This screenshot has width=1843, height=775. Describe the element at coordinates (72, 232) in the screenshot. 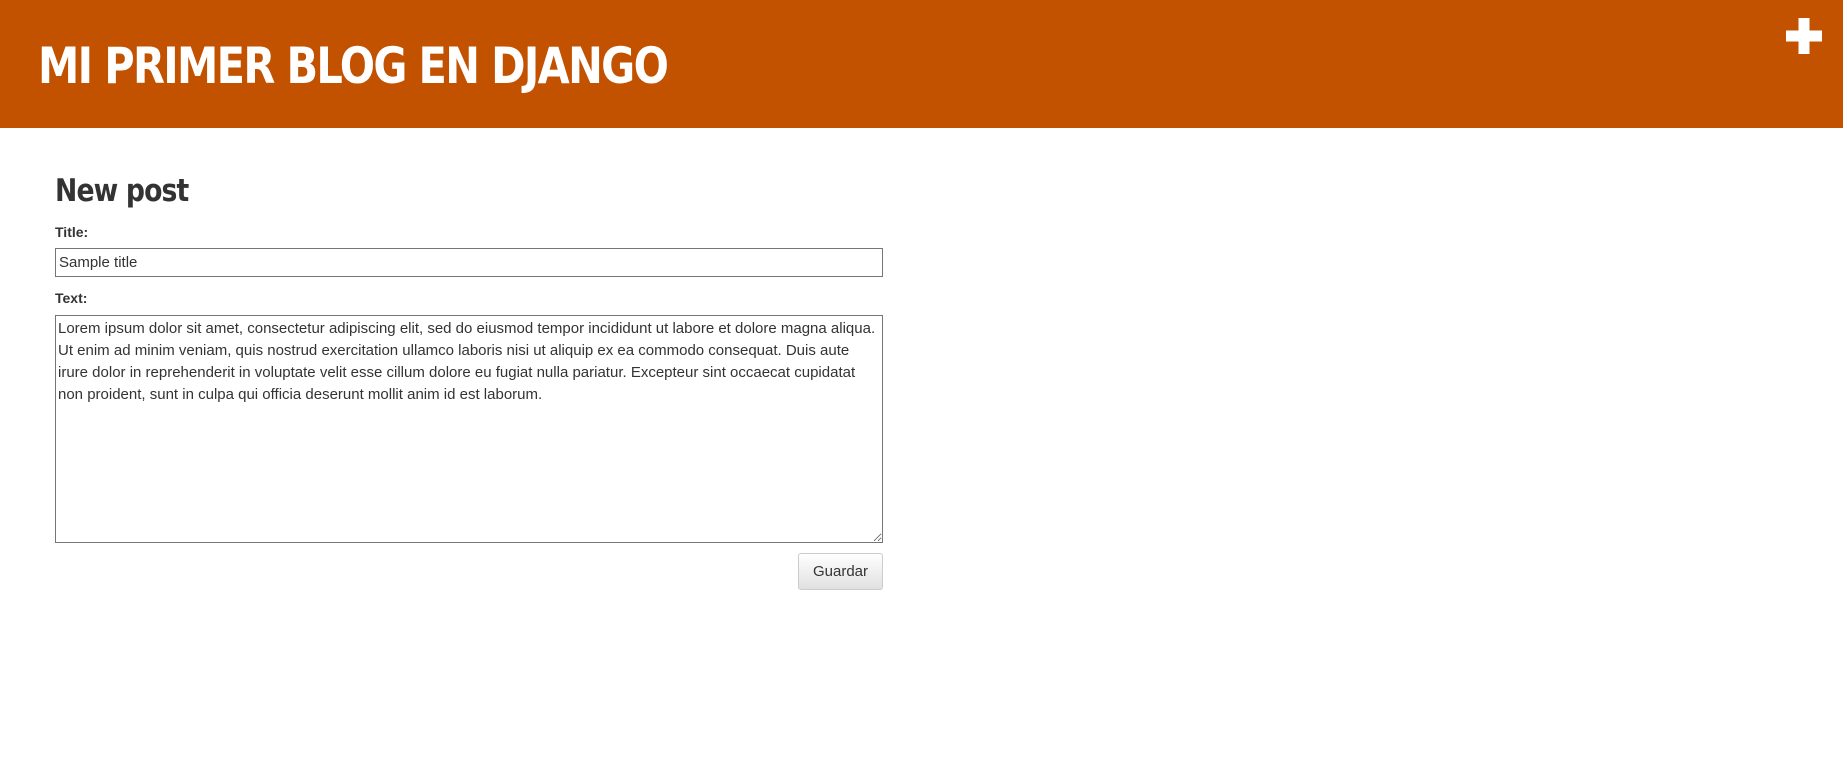

I see `title-label: Title:` at that location.